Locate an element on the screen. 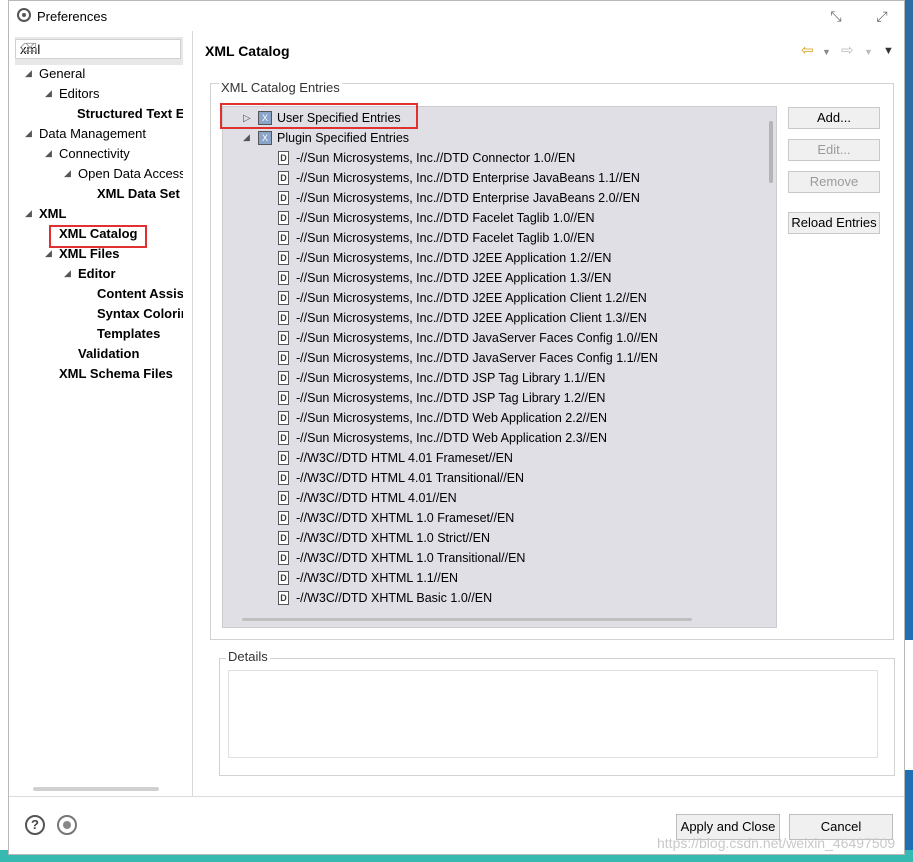 The width and height of the screenshot is (913, 862). page-title: XML Catalog is located at coordinates (247, 51).